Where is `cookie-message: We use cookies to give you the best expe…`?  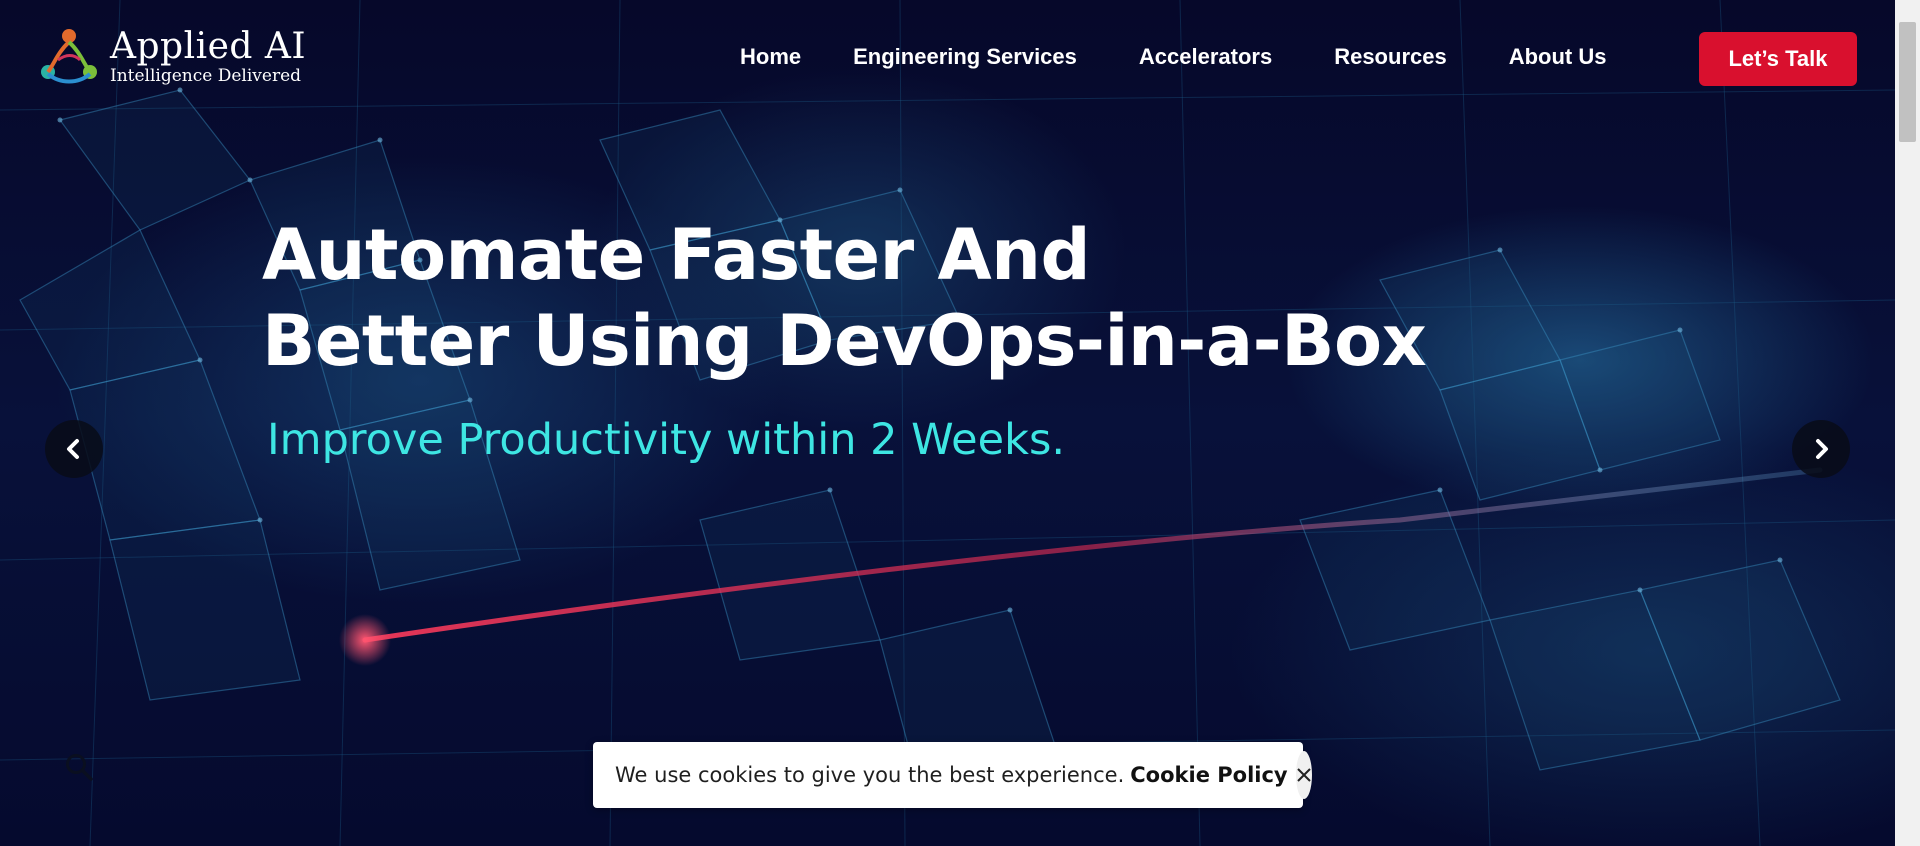
cookie-message: We use cookies to give you the best expe… is located at coordinates (870, 775).